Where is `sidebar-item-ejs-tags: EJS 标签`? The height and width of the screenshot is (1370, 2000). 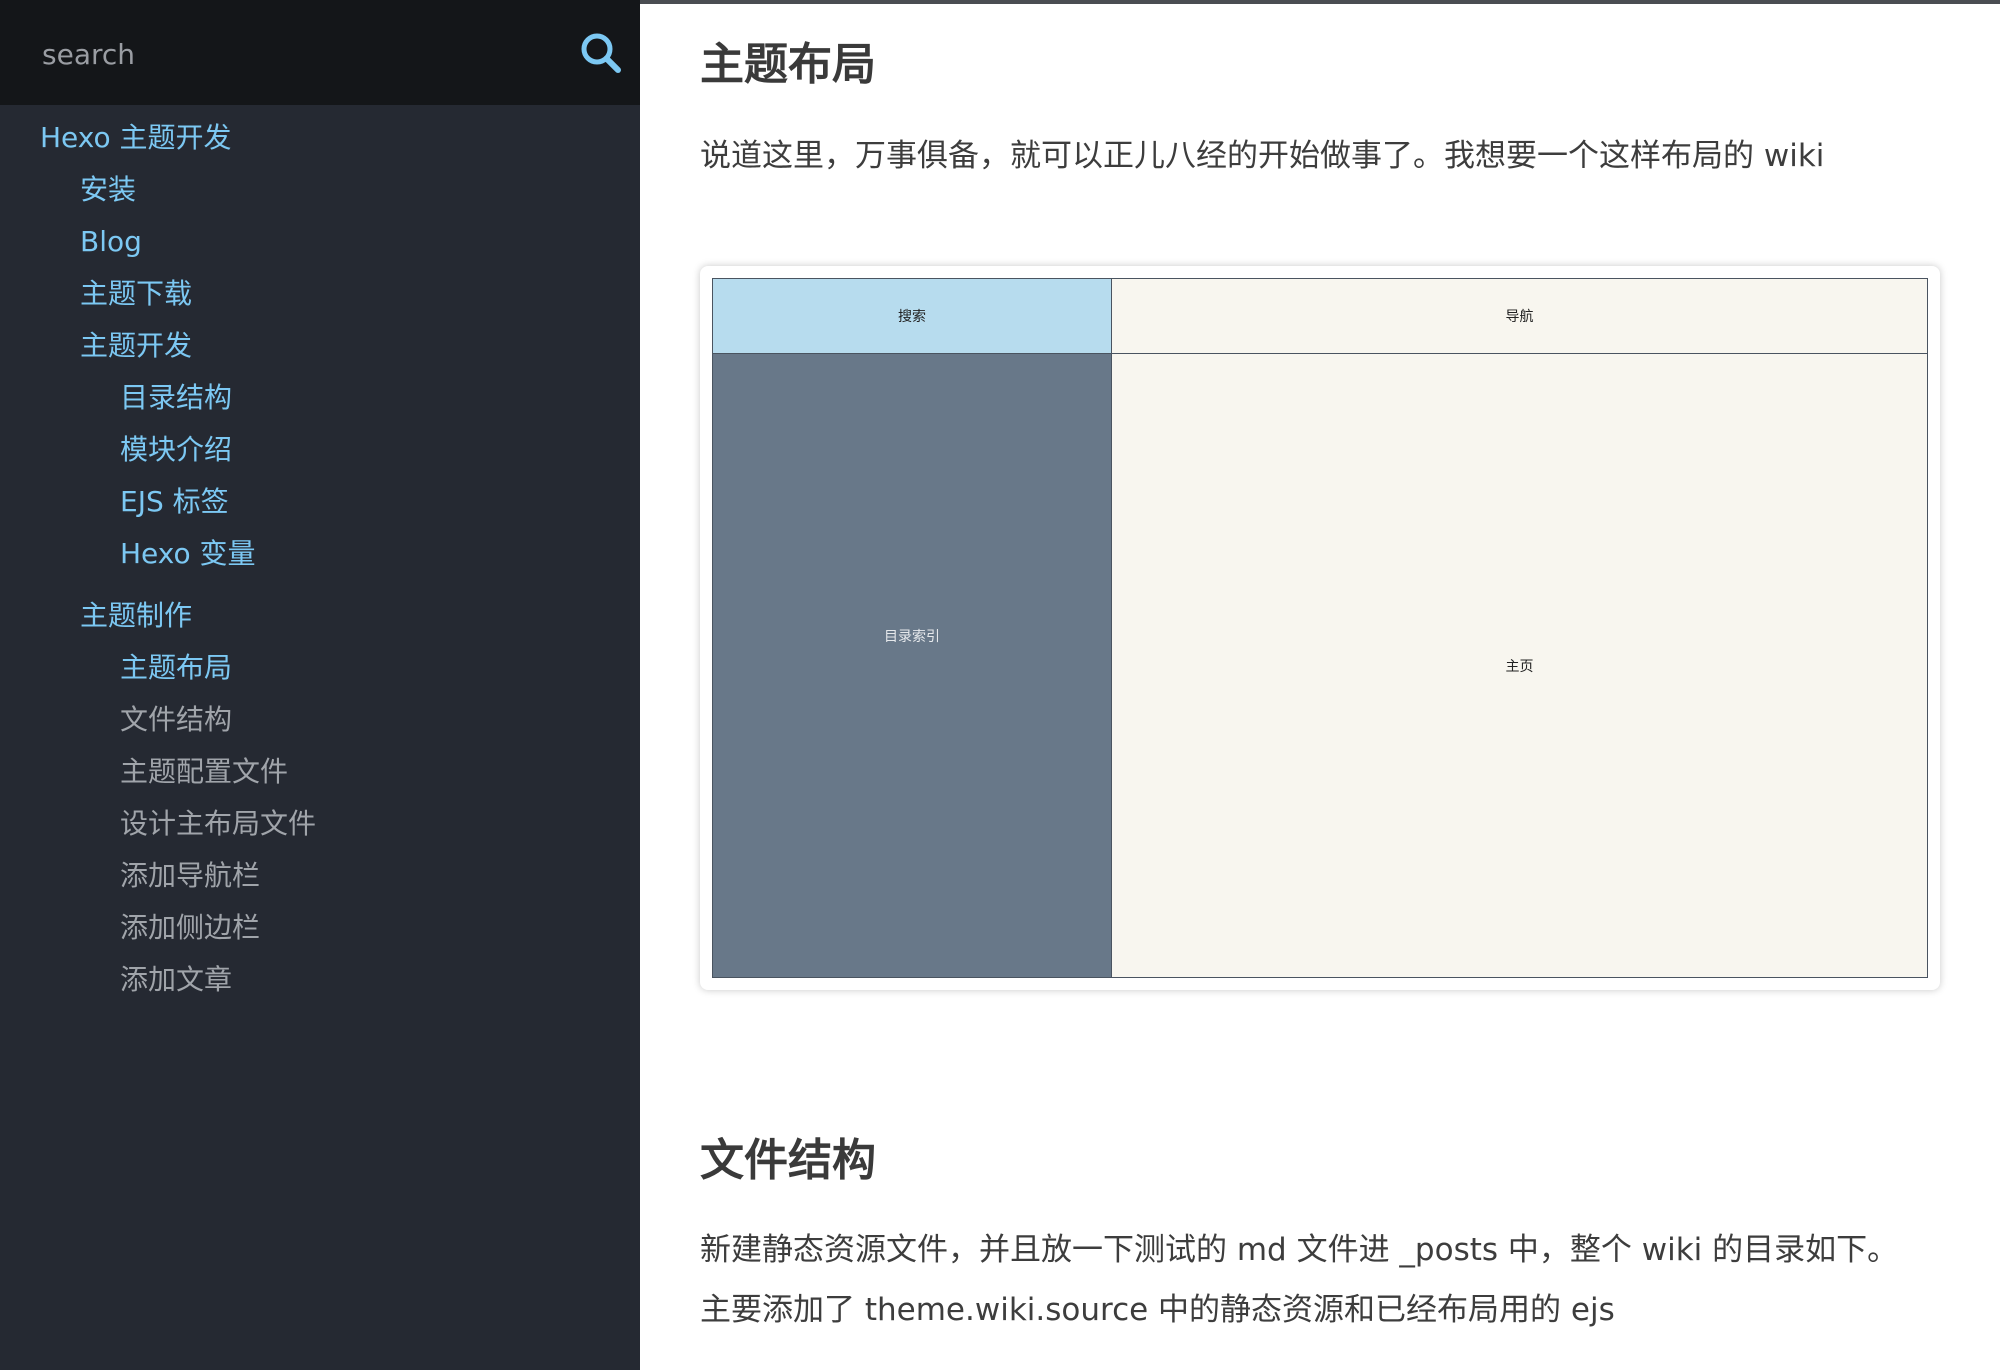 sidebar-item-ejs-tags: EJS 标签 is located at coordinates (174, 502).